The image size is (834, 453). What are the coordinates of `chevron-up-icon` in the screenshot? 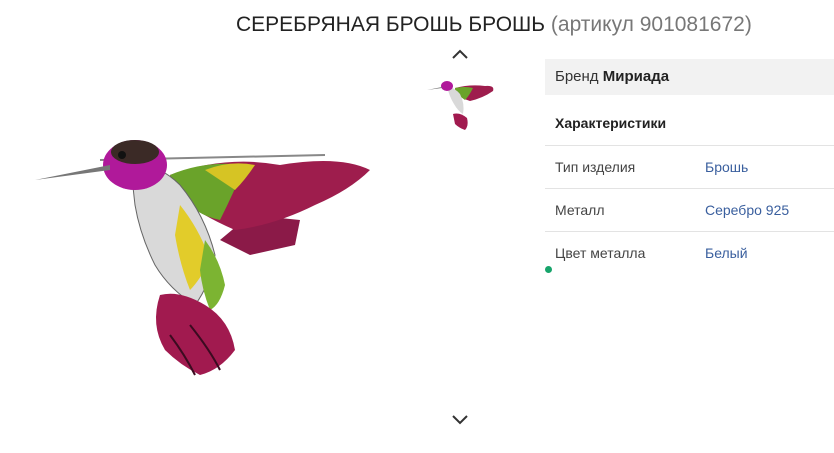 It's located at (460, 54).